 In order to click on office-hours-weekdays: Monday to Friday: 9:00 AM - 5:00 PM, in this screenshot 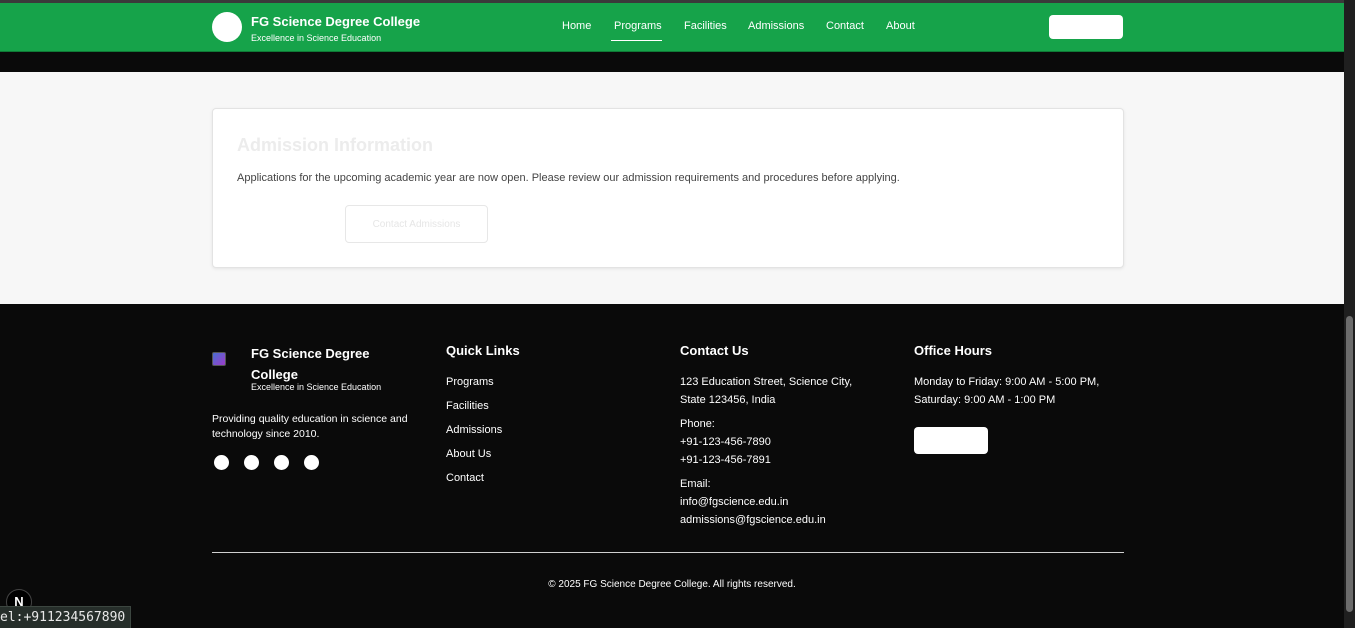, I will do `click(1007, 382)`.